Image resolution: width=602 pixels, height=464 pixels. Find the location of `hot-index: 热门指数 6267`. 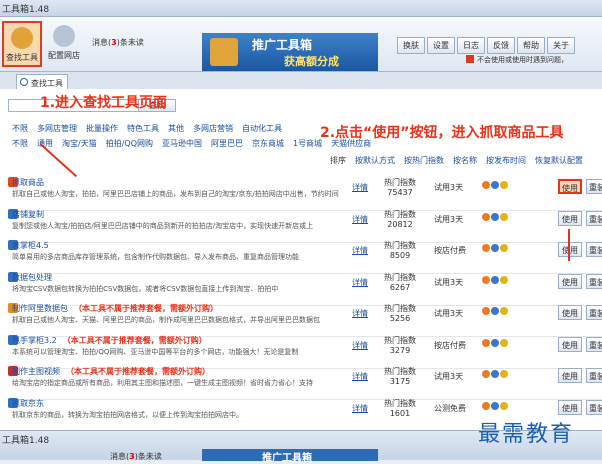

hot-index: 热门指数 6267 is located at coordinates (400, 282).